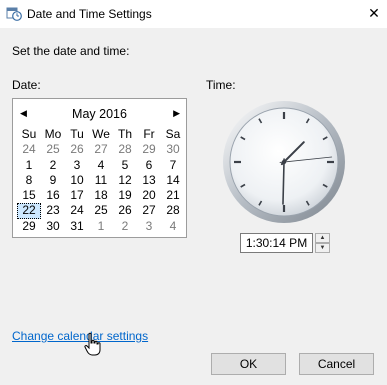 Image resolution: width=387 pixels, height=385 pixels. What do you see at coordinates (29, 180) in the screenshot?
I see `calendar-day: 8` at bounding box center [29, 180].